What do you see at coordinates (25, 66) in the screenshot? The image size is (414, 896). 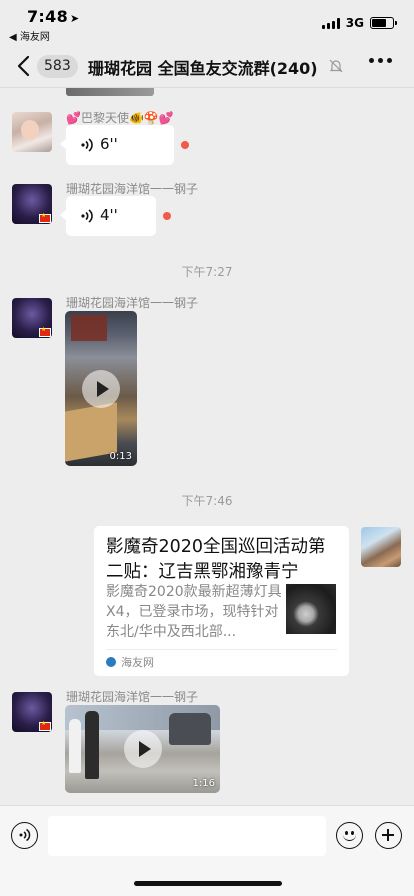 I see `back-chevron-icon` at bounding box center [25, 66].